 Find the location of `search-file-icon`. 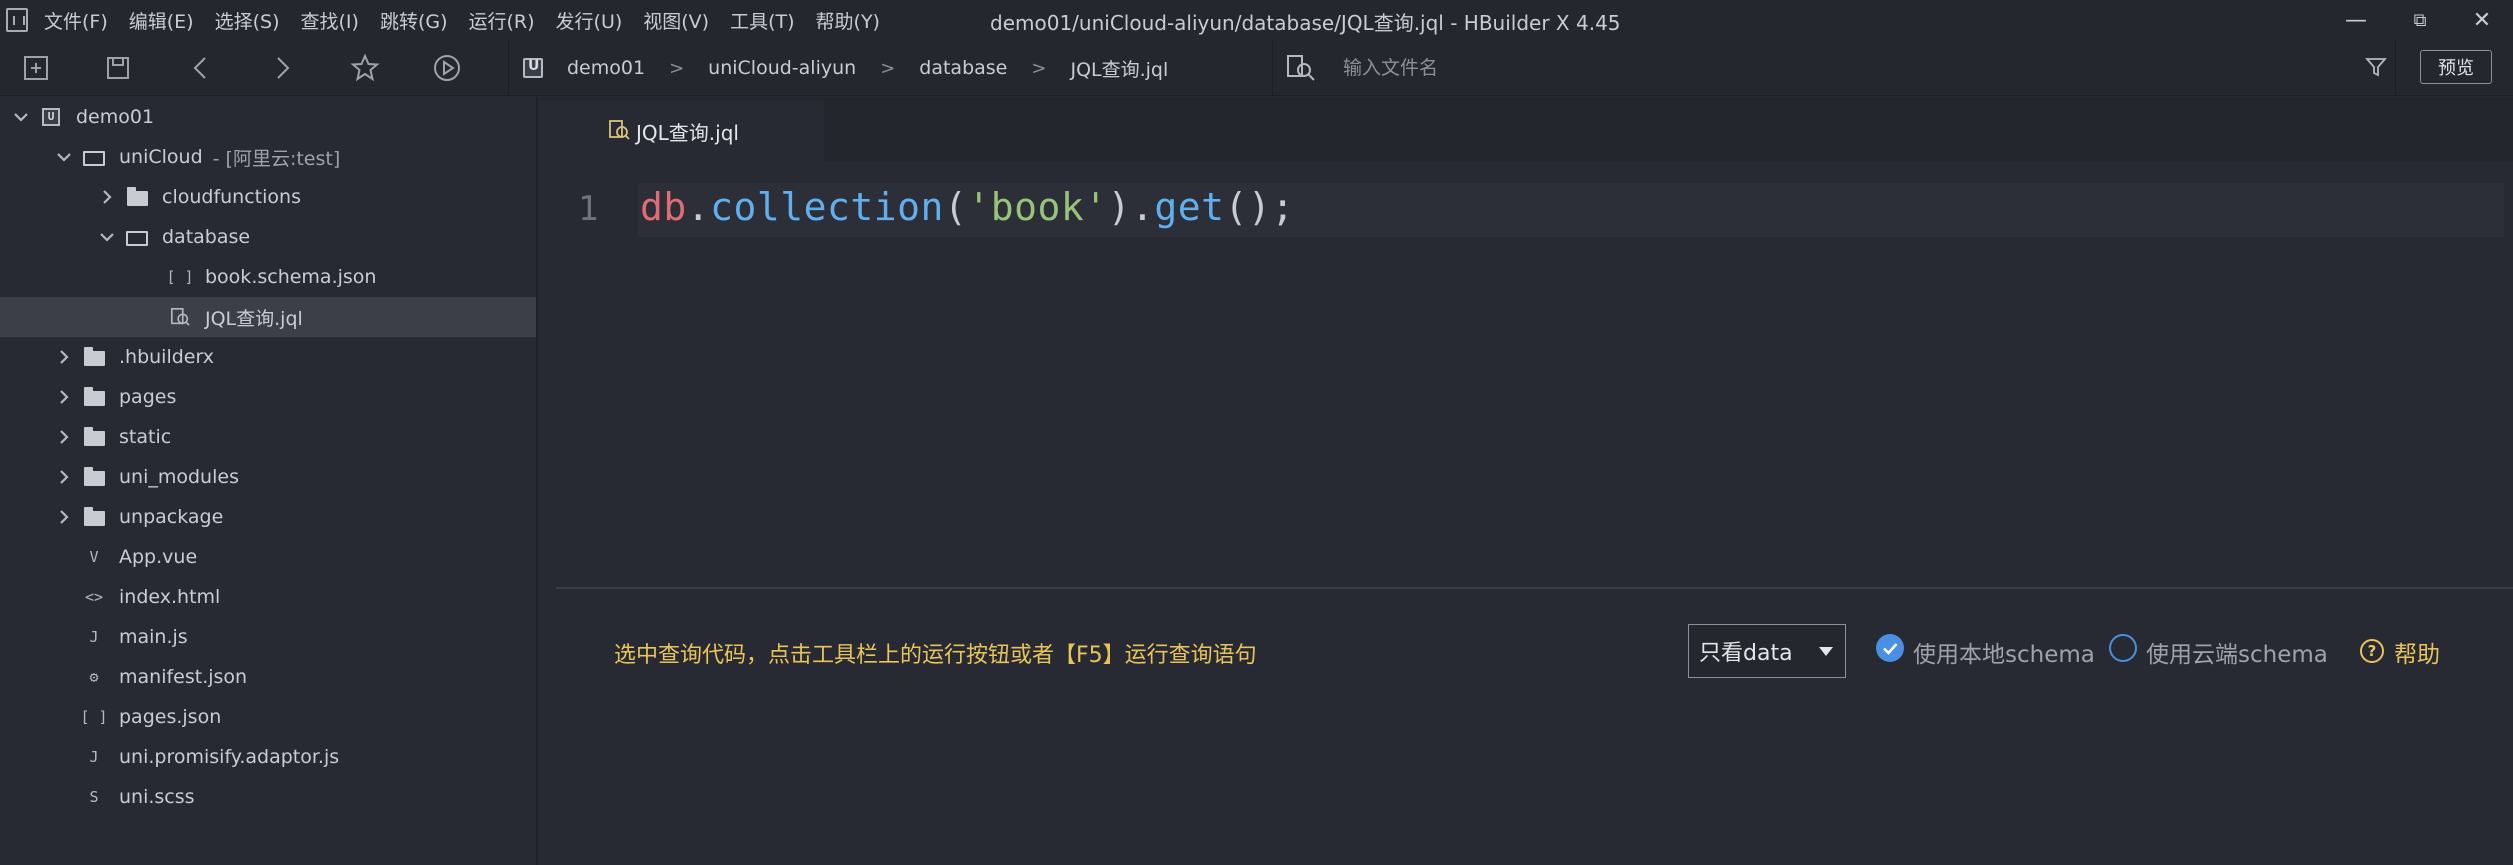

search-file-icon is located at coordinates (1301, 70).